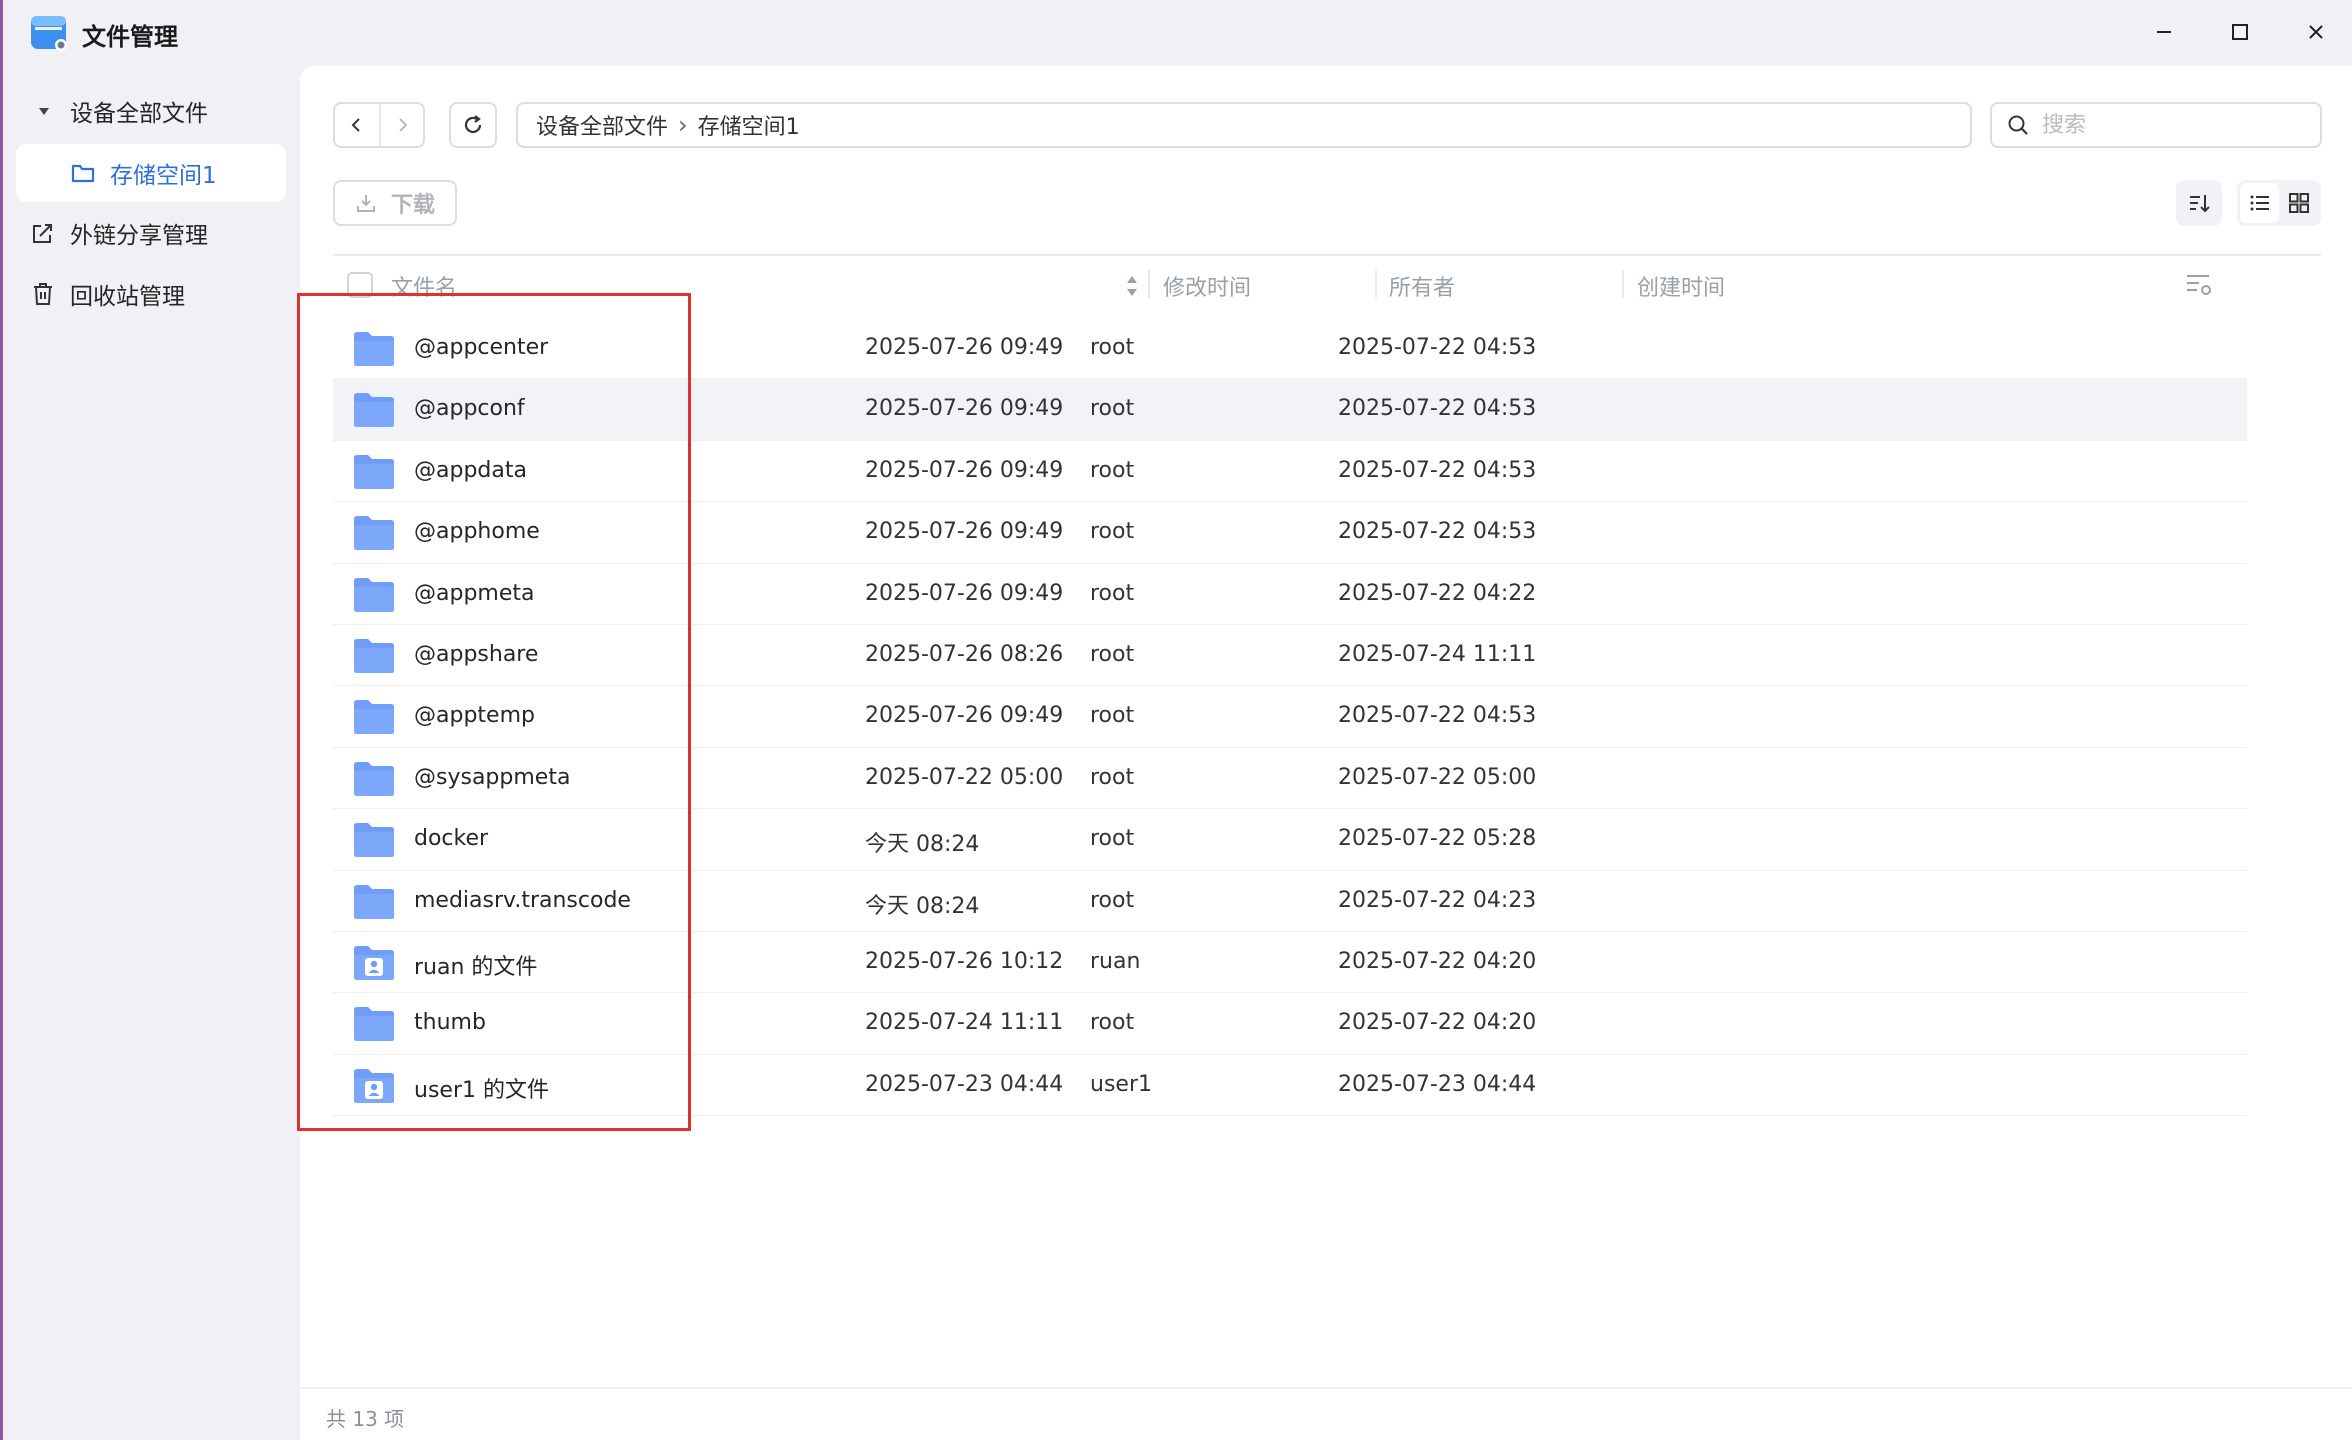  I want to click on refresh-button, so click(473, 125).